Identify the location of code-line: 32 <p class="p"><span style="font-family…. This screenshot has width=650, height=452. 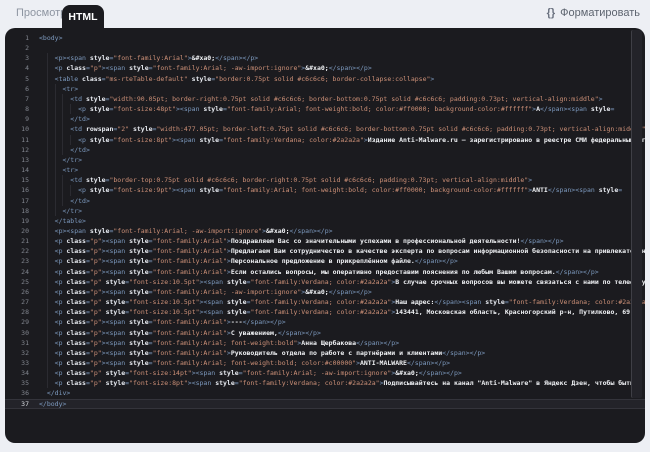
(325, 352).